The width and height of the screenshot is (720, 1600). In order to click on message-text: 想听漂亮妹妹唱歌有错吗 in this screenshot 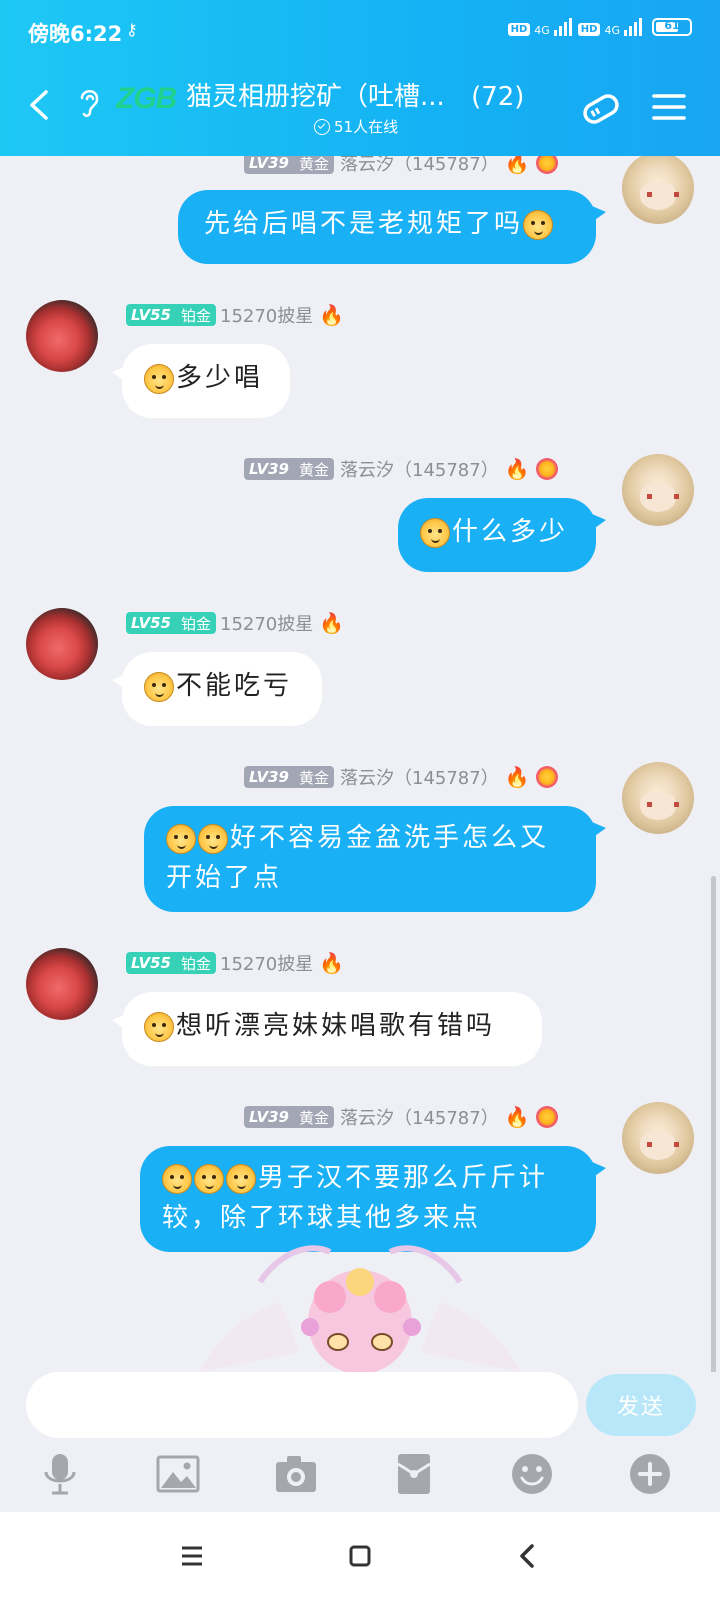, I will do `click(336, 1026)`.